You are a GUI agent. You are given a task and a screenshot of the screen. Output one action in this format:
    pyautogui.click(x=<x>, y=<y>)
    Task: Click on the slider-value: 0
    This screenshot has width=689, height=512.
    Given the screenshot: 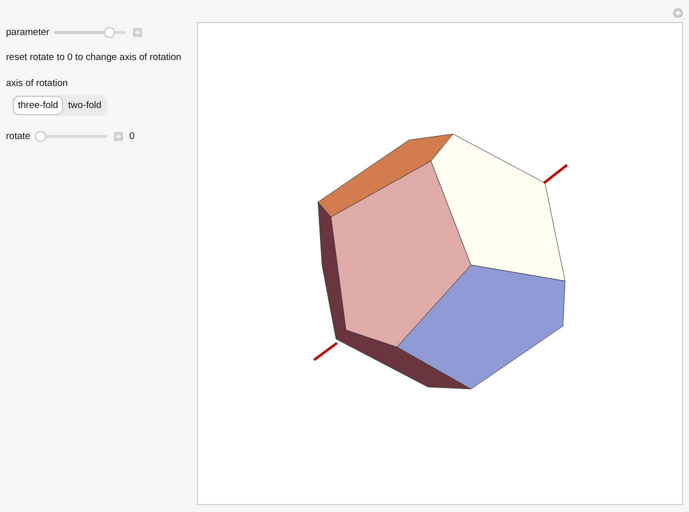 What is the action you would take?
    pyautogui.click(x=132, y=136)
    